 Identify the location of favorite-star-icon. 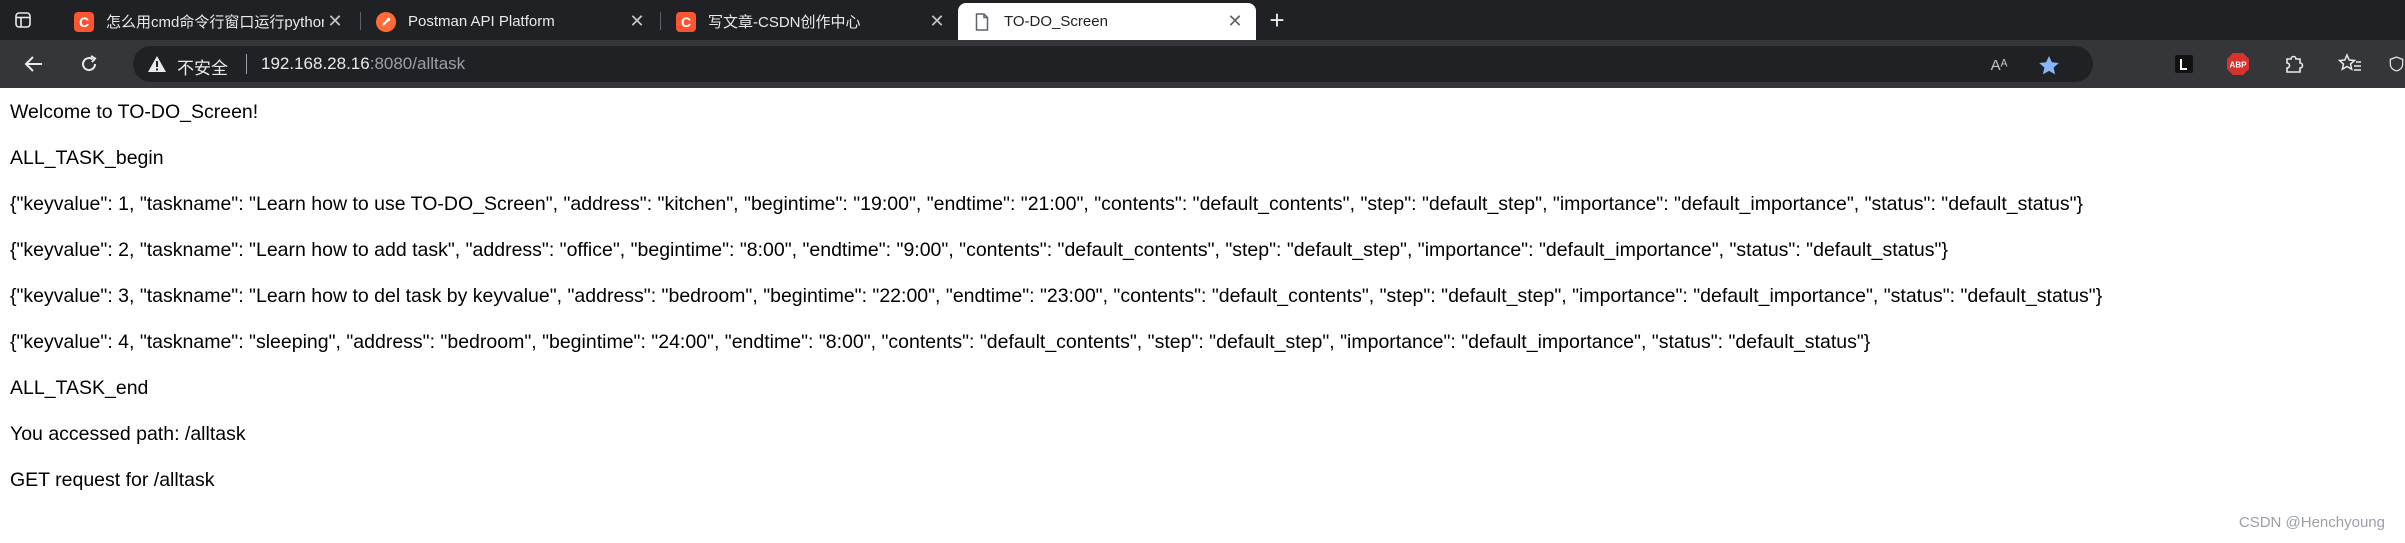
(2049, 65).